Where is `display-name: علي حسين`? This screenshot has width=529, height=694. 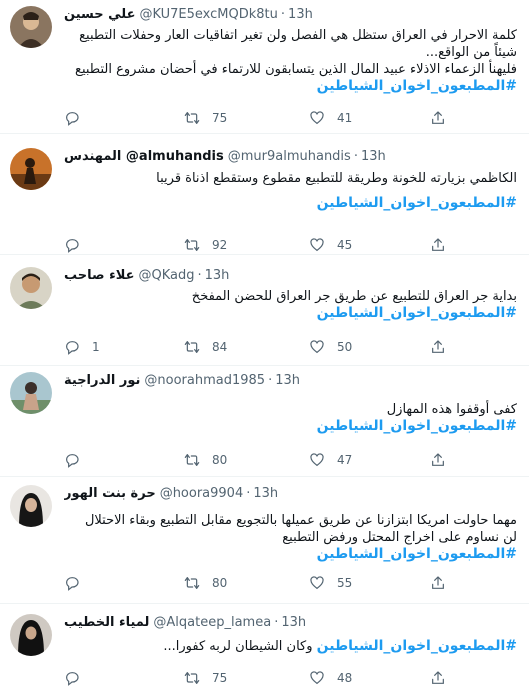
display-name: علي حسين is located at coordinates (99, 14).